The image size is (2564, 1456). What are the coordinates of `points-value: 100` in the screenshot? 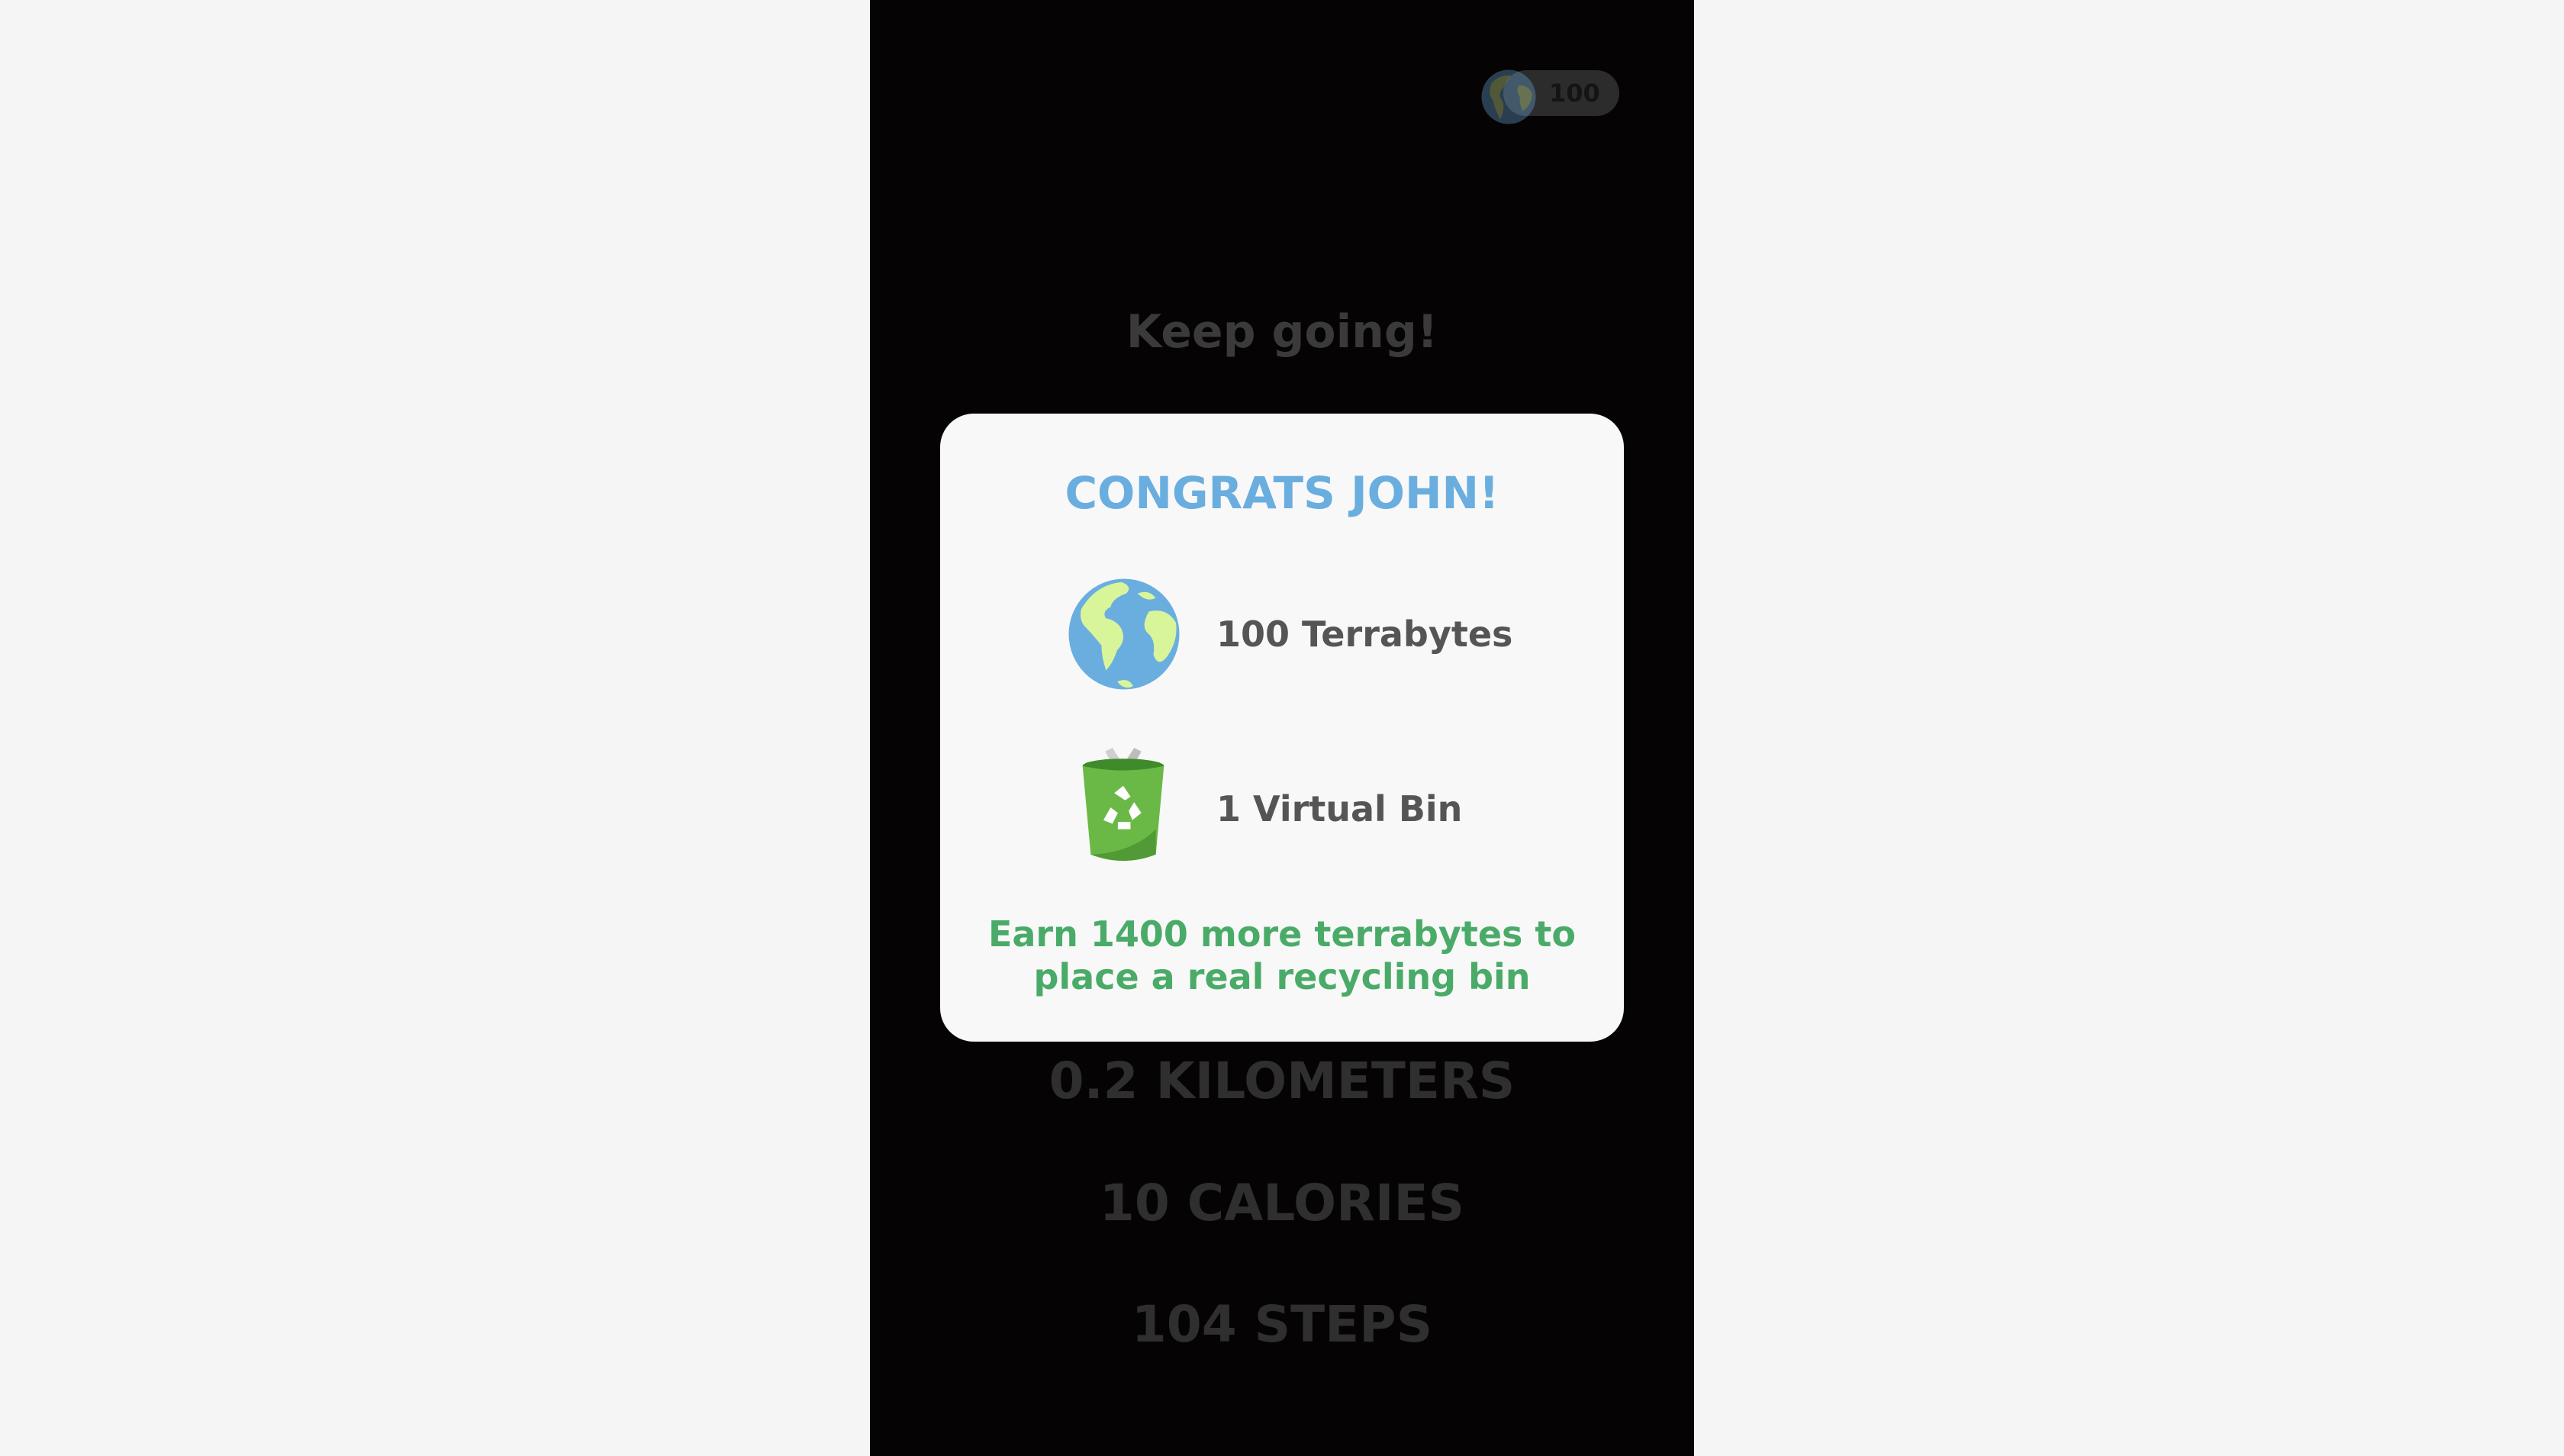 It's located at (1574, 93).